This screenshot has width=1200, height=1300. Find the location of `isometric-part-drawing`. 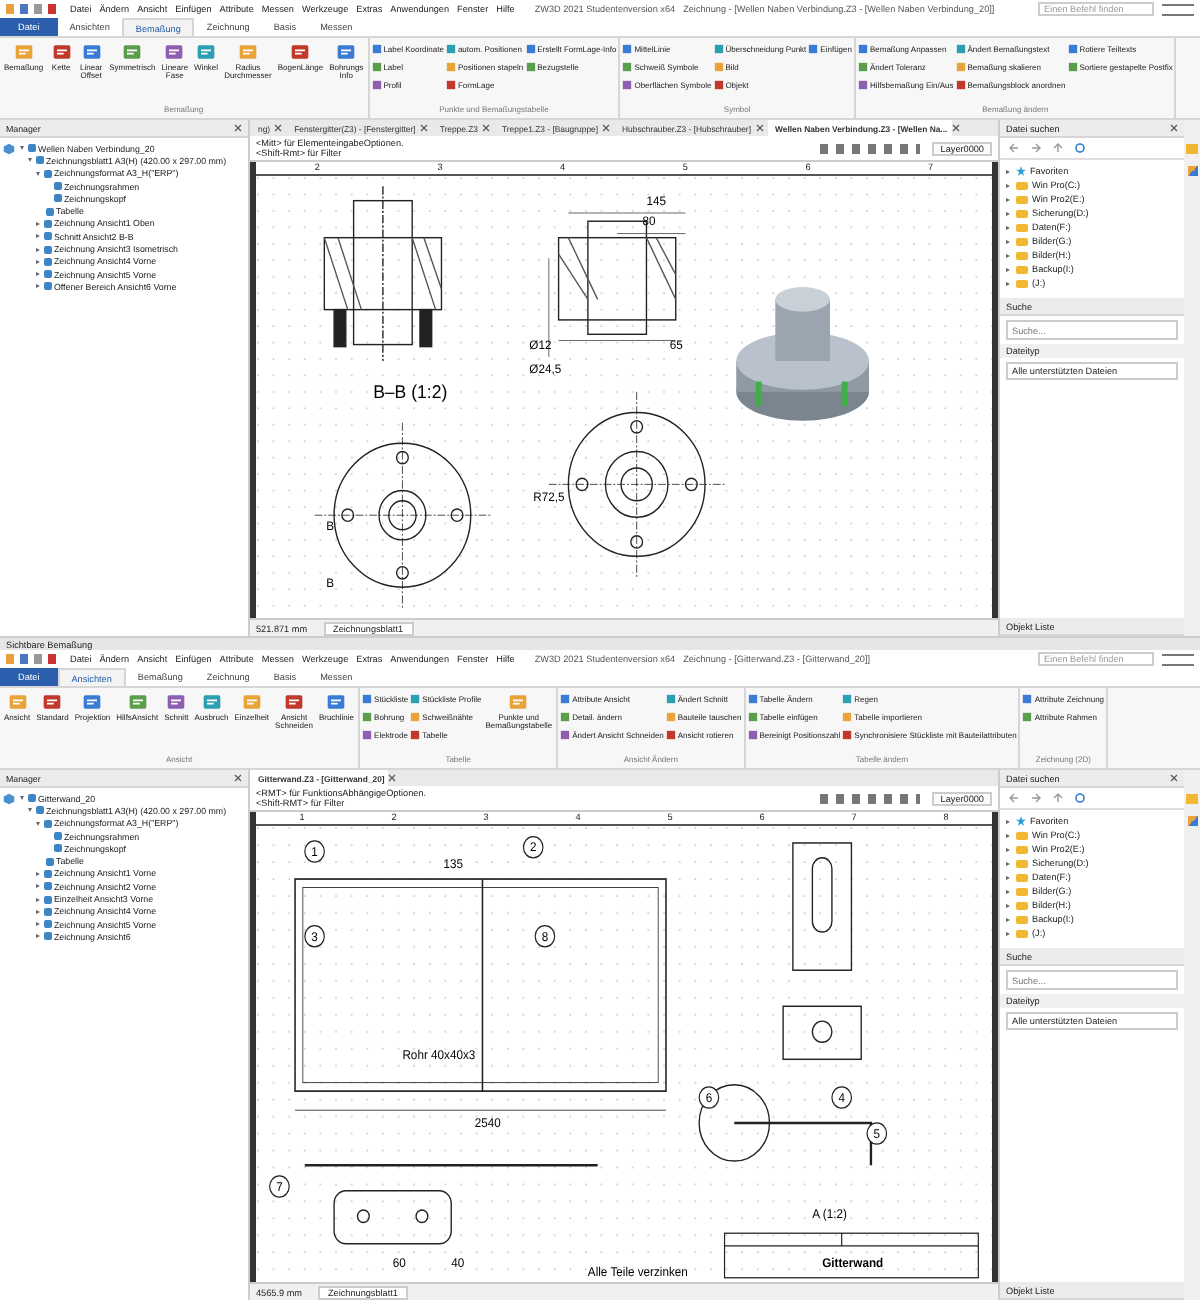

isometric-part-drawing is located at coordinates (802, 354).